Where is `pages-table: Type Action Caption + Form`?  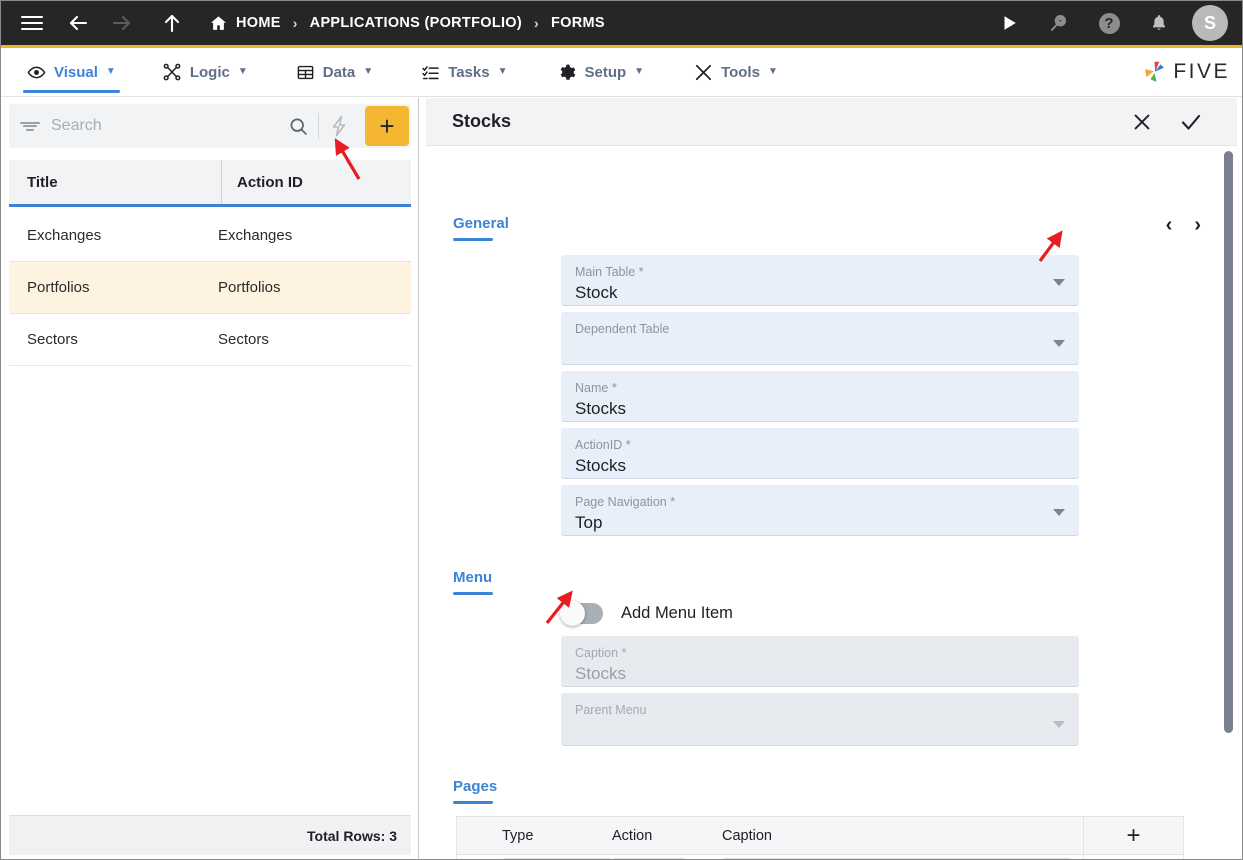 pages-table: Type Action Caption + Form is located at coordinates (820, 837).